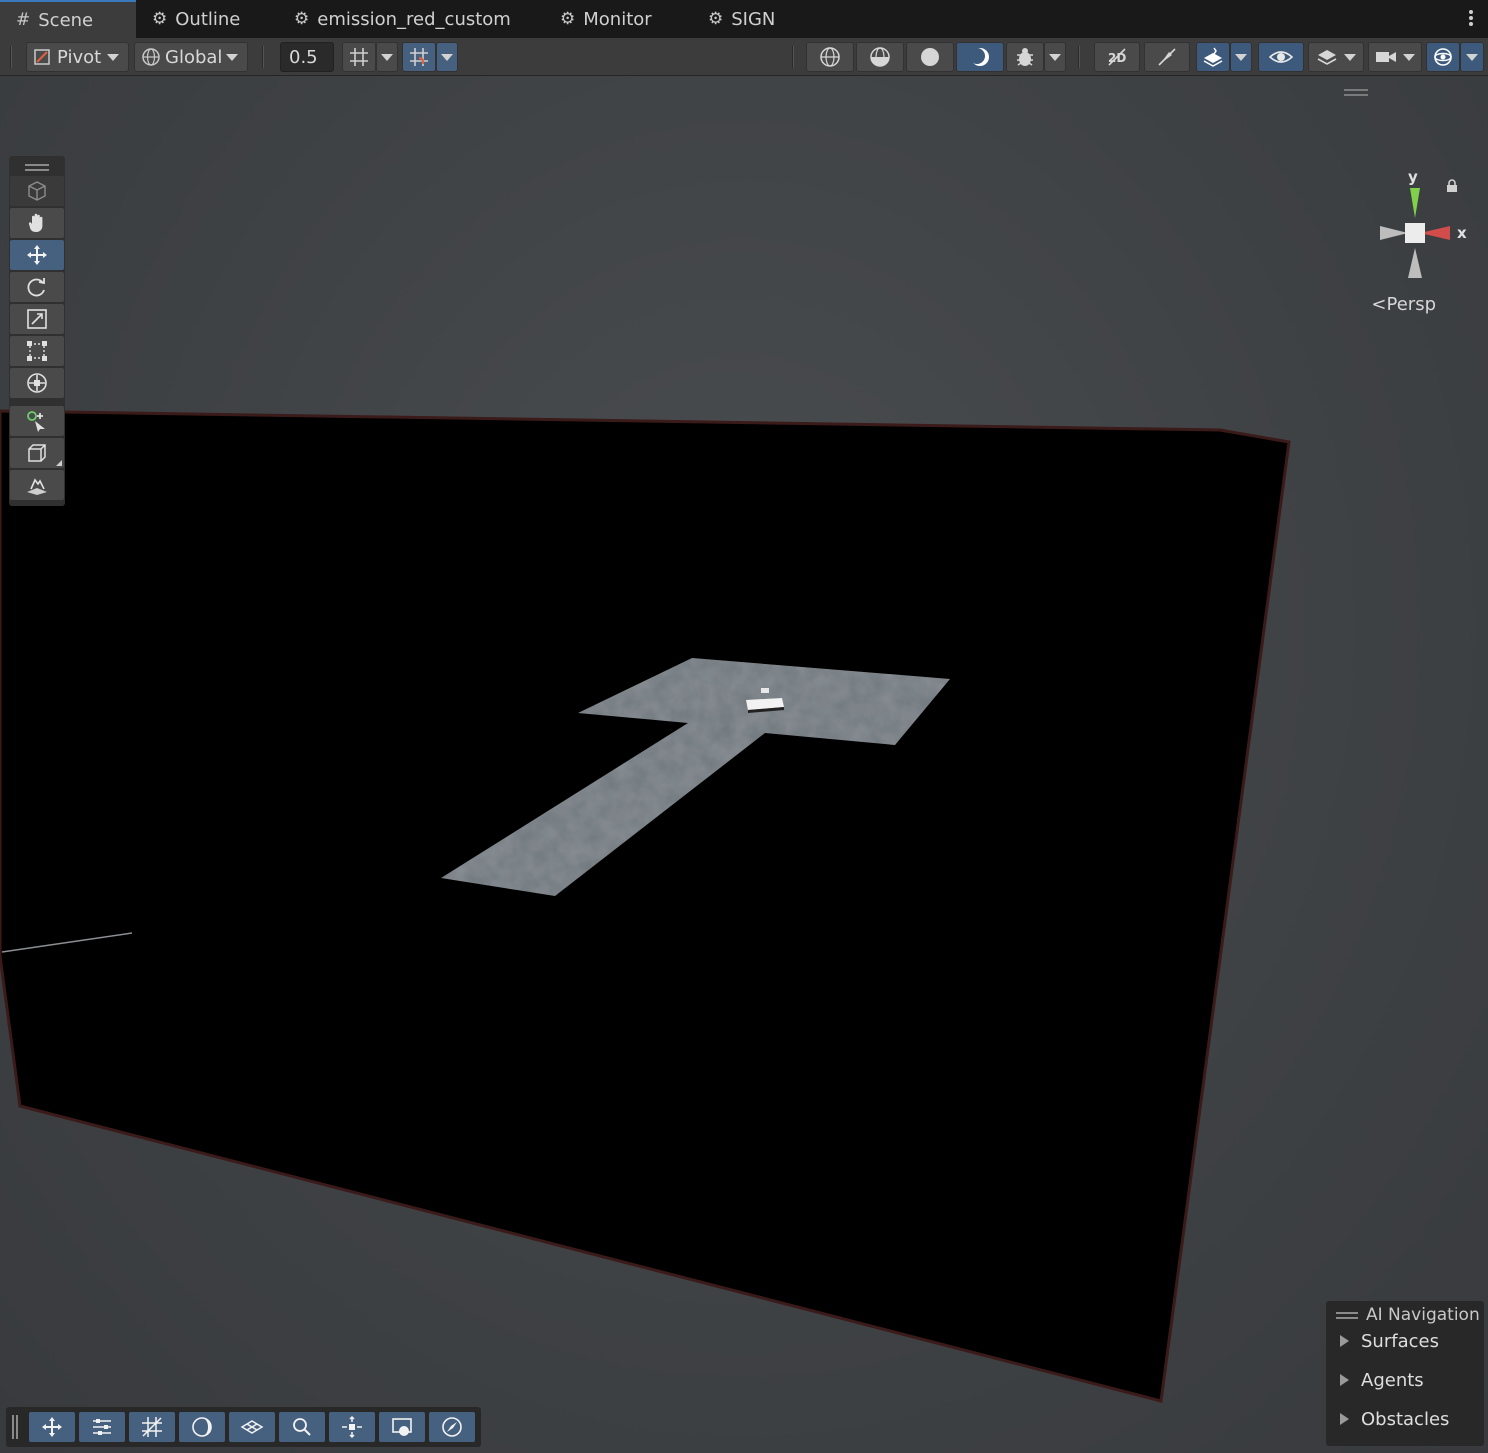 This screenshot has height=1453, width=1488. Describe the element at coordinates (387, 57) in the screenshot. I see `grid-snap-dropdown` at that location.